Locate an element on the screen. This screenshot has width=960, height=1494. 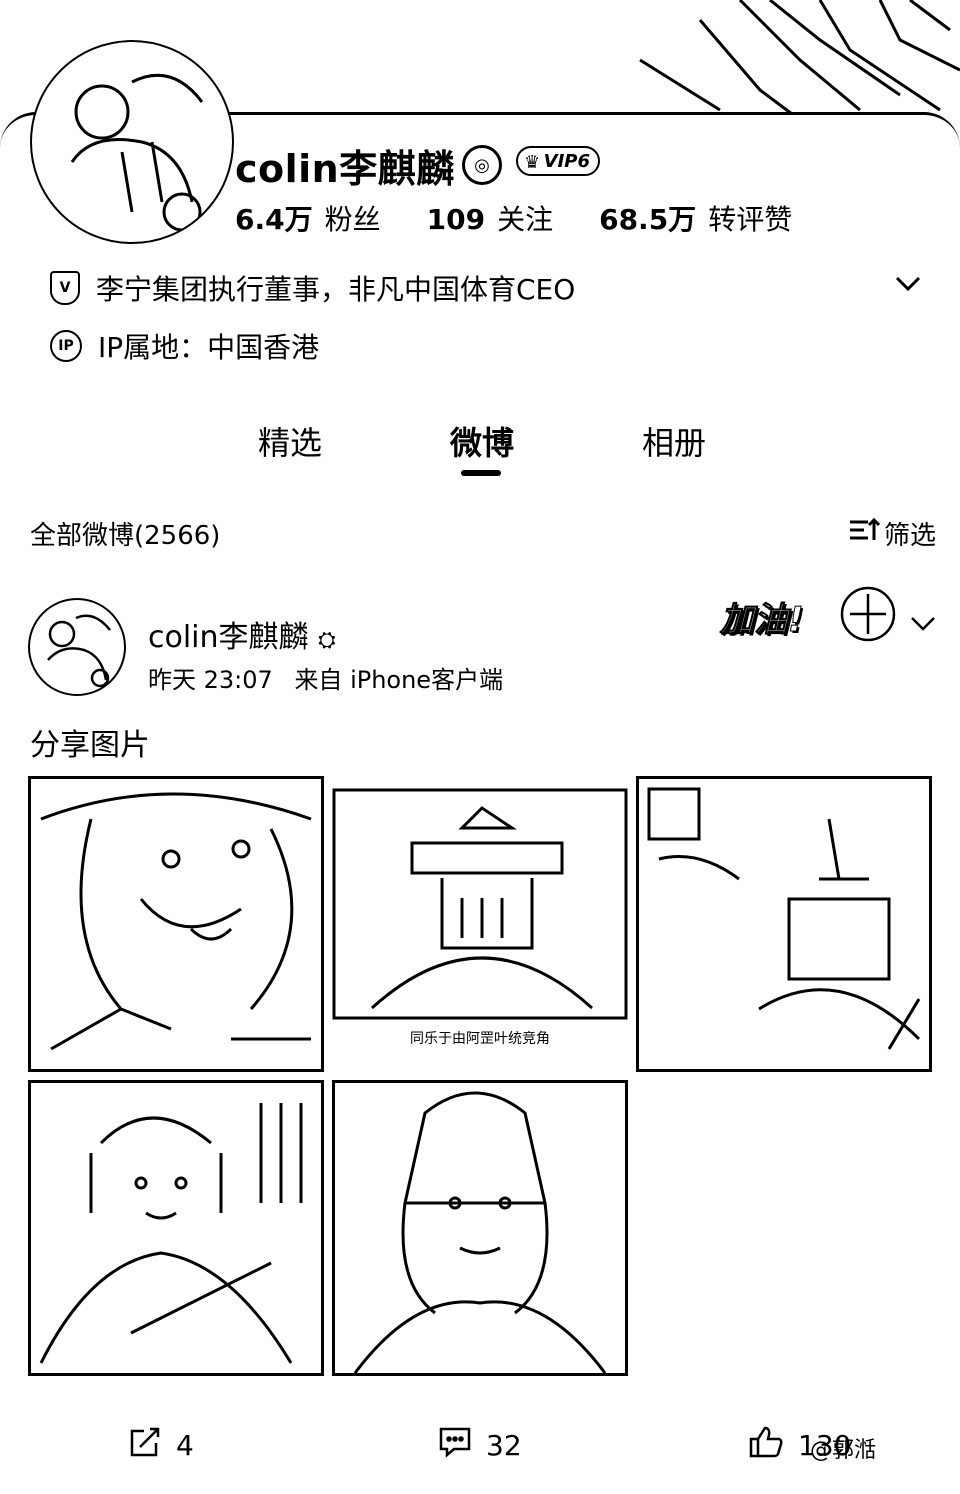
post-author-avatar is located at coordinates (77, 647).